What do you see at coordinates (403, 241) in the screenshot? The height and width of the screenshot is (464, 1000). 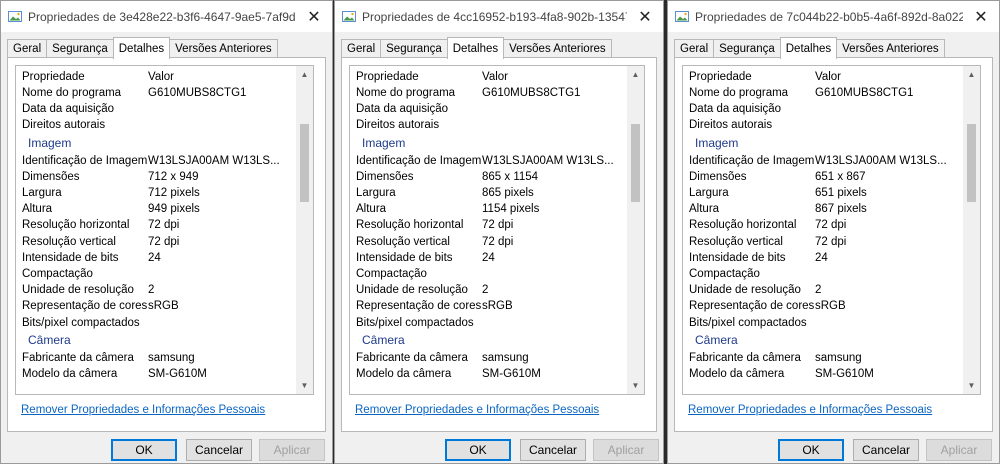 I see `property-name: Resolução vertical` at bounding box center [403, 241].